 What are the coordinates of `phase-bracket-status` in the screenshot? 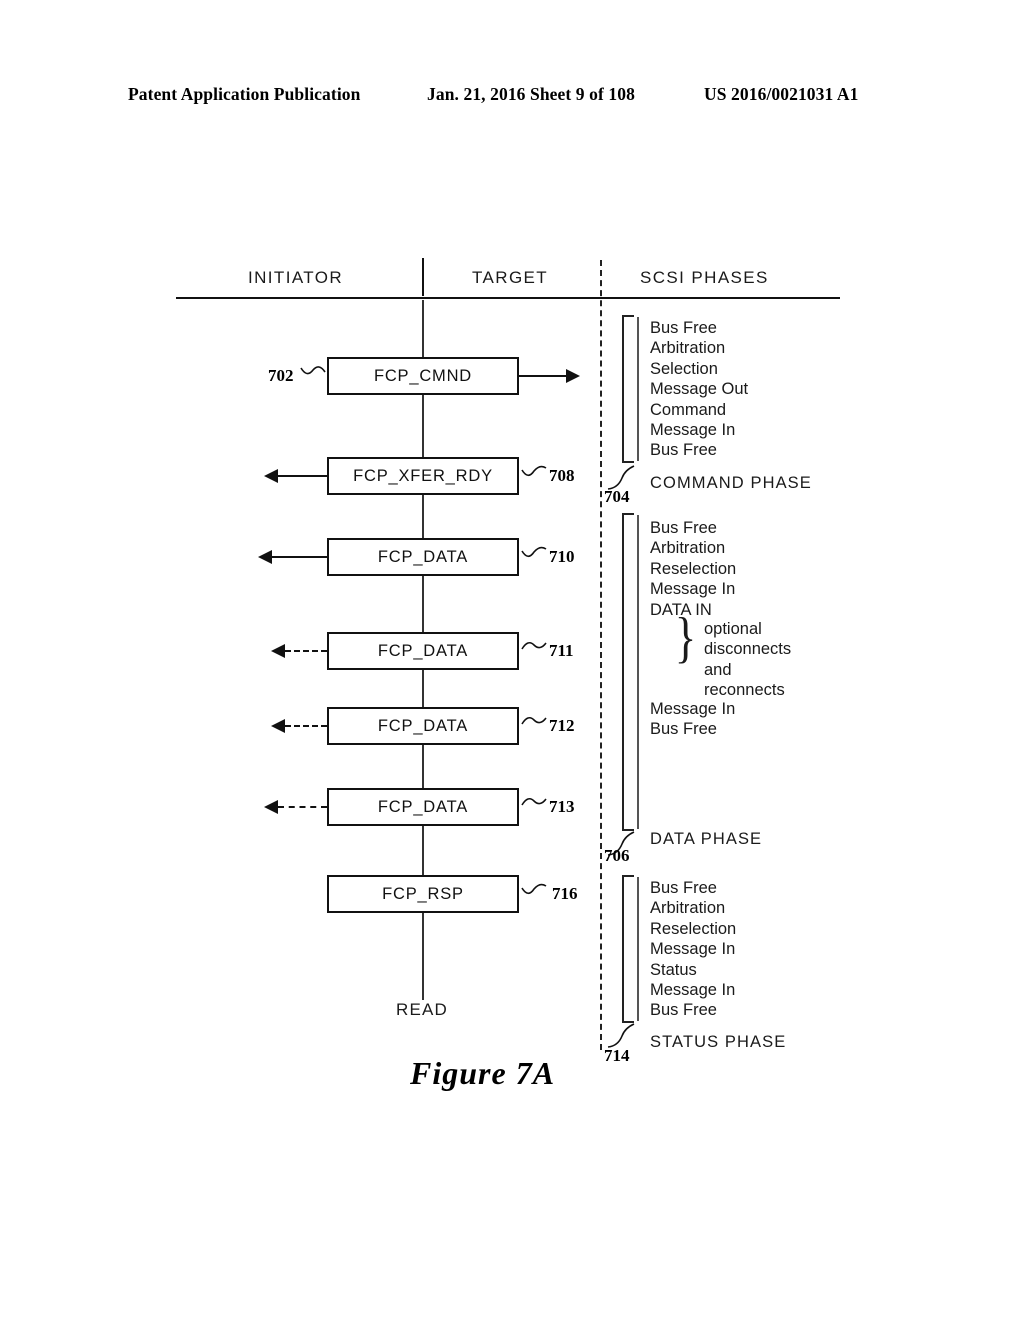 It's located at (628, 949).